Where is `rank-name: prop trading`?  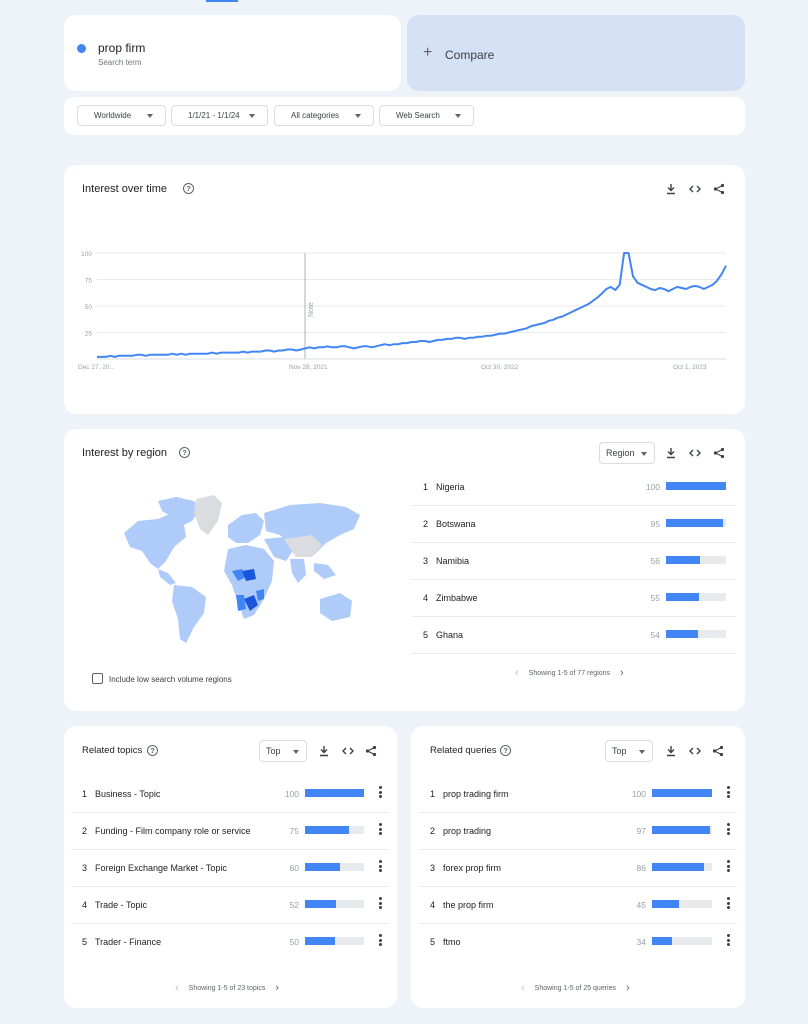
rank-name: prop trading is located at coordinates (467, 831).